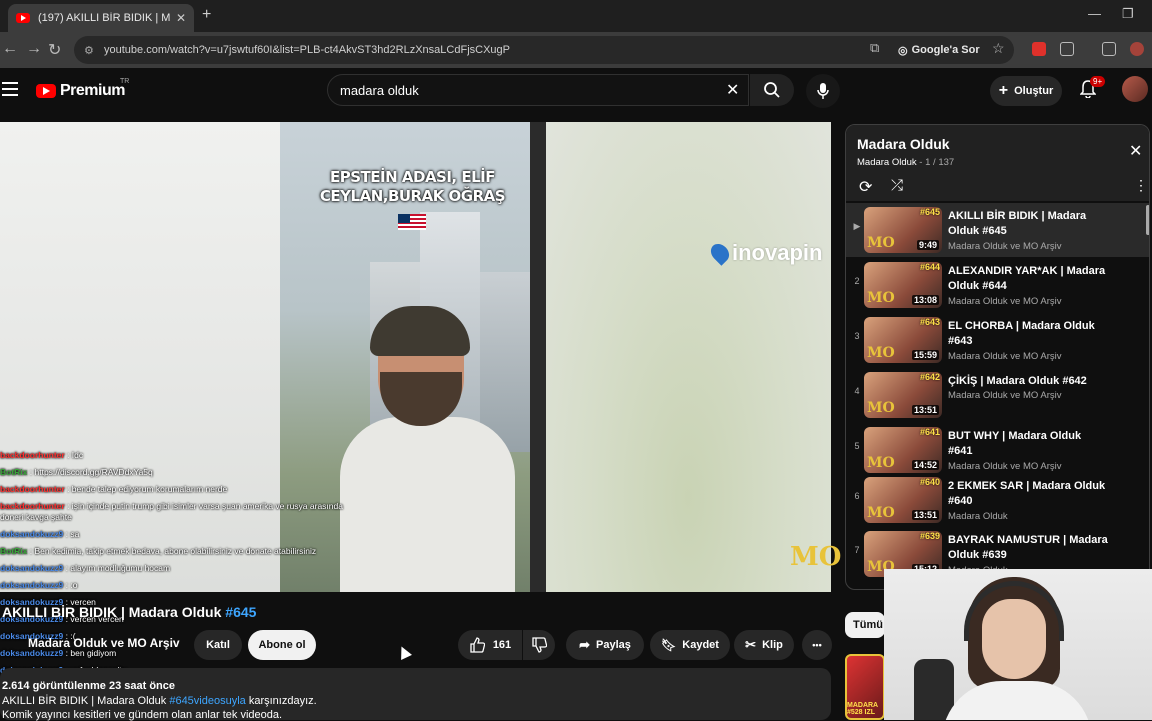 The width and height of the screenshot is (1152, 721). I want to click on profile-avatar, so click(1137, 49).